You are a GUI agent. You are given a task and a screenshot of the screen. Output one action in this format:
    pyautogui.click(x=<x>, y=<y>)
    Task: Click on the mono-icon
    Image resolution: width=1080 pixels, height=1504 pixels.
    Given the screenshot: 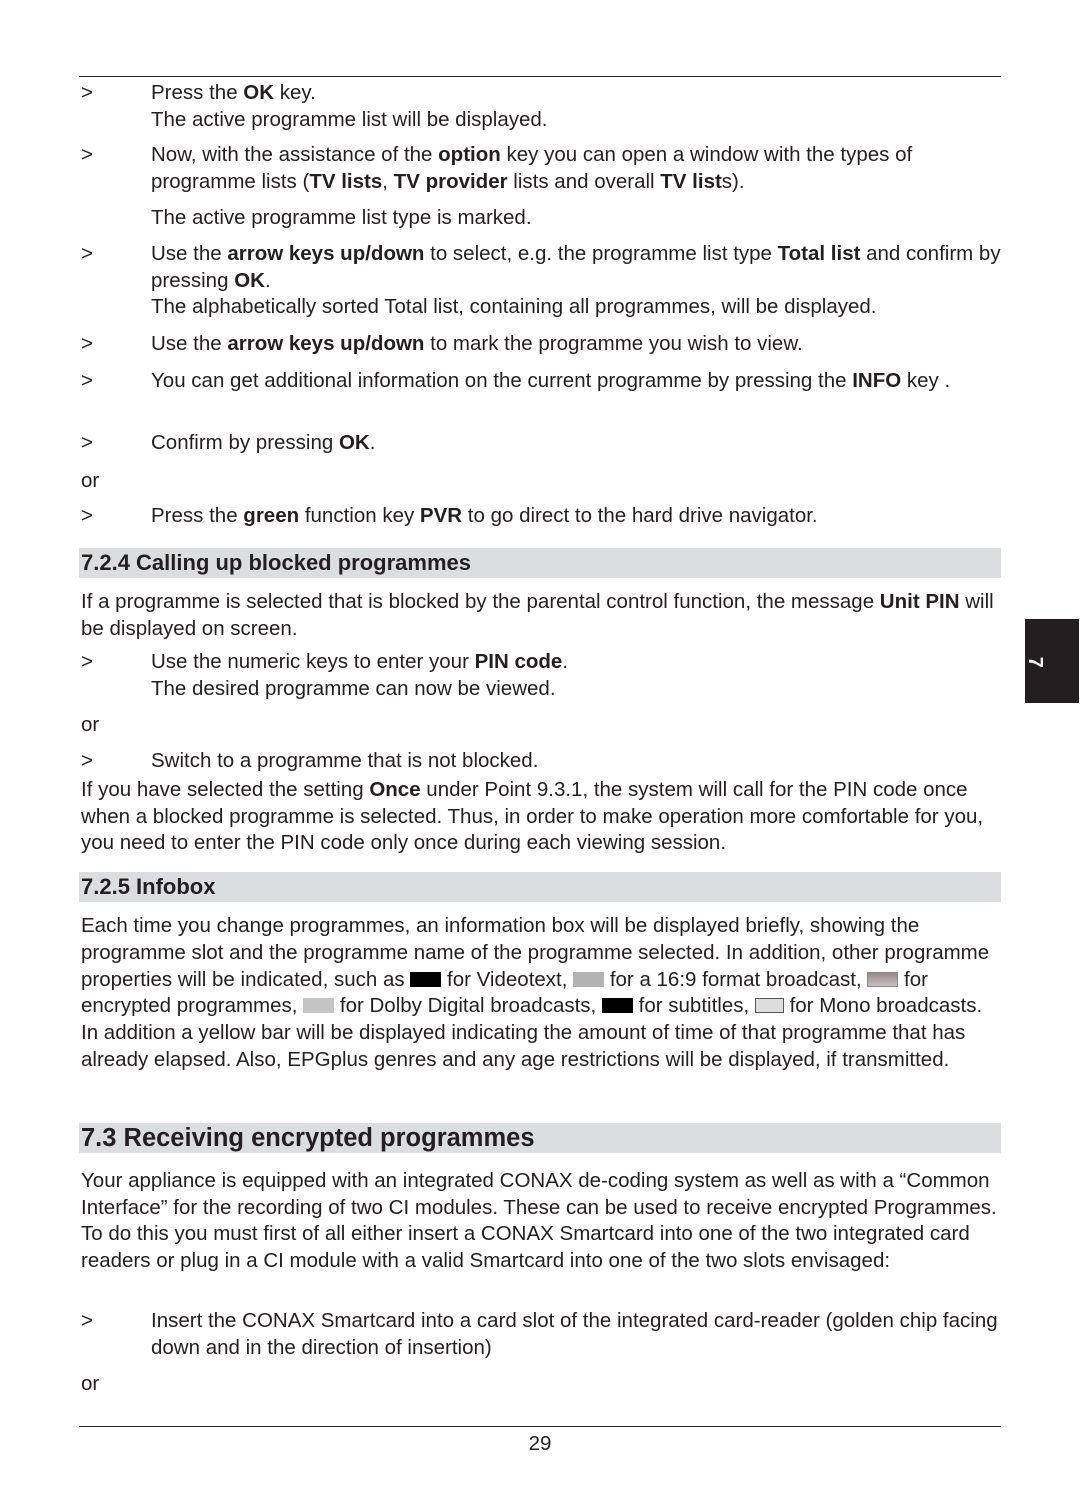 What is the action you would take?
    pyautogui.click(x=769, y=1006)
    